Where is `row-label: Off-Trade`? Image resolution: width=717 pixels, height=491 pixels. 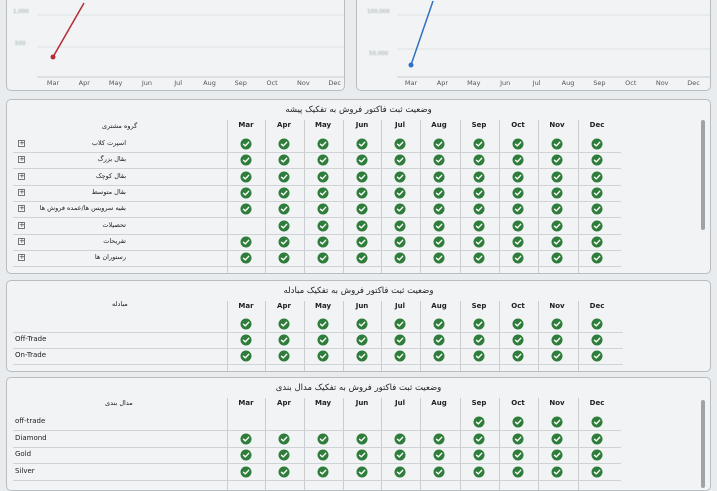 row-label: Off-Trade is located at coordinates (31, 339).